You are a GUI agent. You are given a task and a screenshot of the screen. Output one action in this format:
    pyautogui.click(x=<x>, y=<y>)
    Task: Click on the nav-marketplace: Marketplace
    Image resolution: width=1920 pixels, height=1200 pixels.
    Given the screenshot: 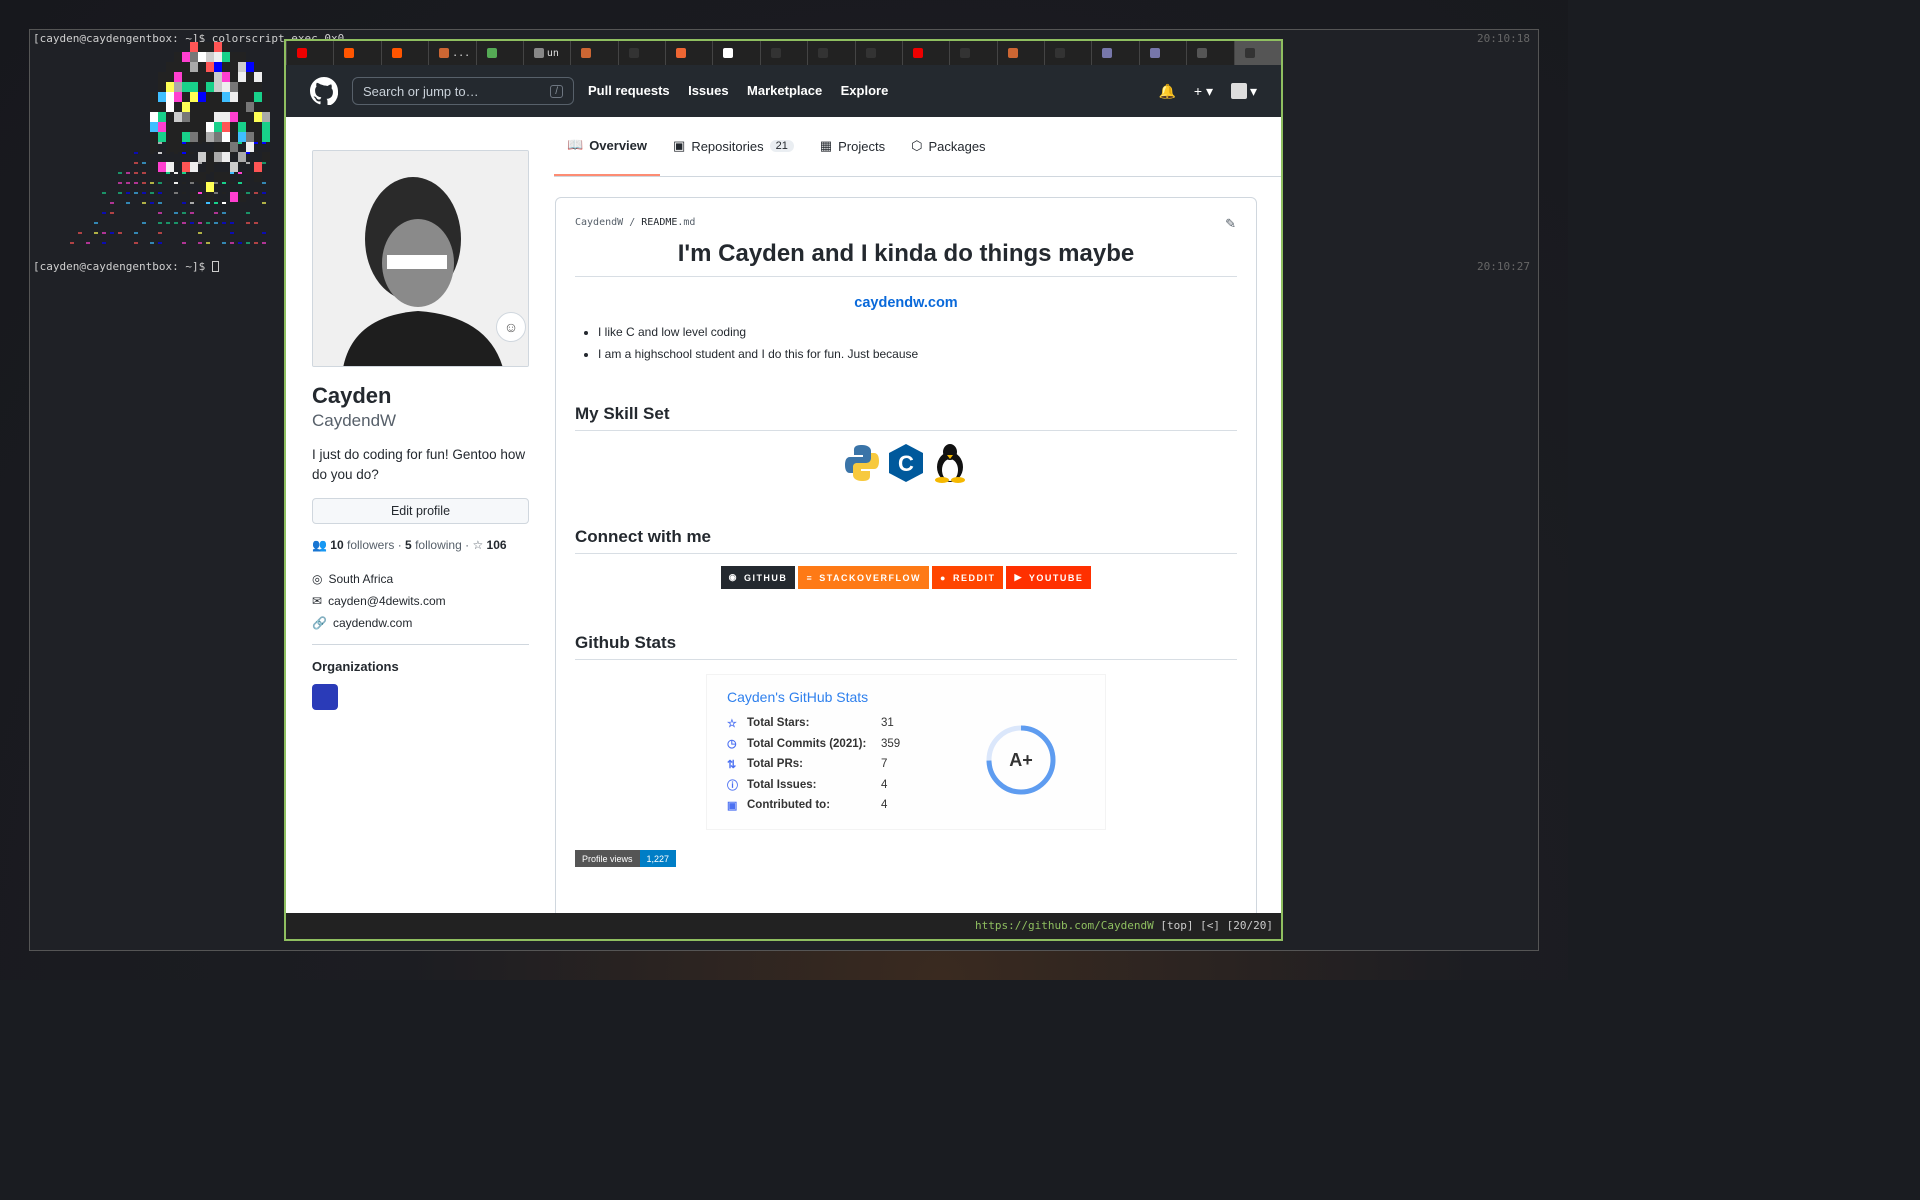 What is the action you would take?
    pyautogui.click(x=784, y=90)
    